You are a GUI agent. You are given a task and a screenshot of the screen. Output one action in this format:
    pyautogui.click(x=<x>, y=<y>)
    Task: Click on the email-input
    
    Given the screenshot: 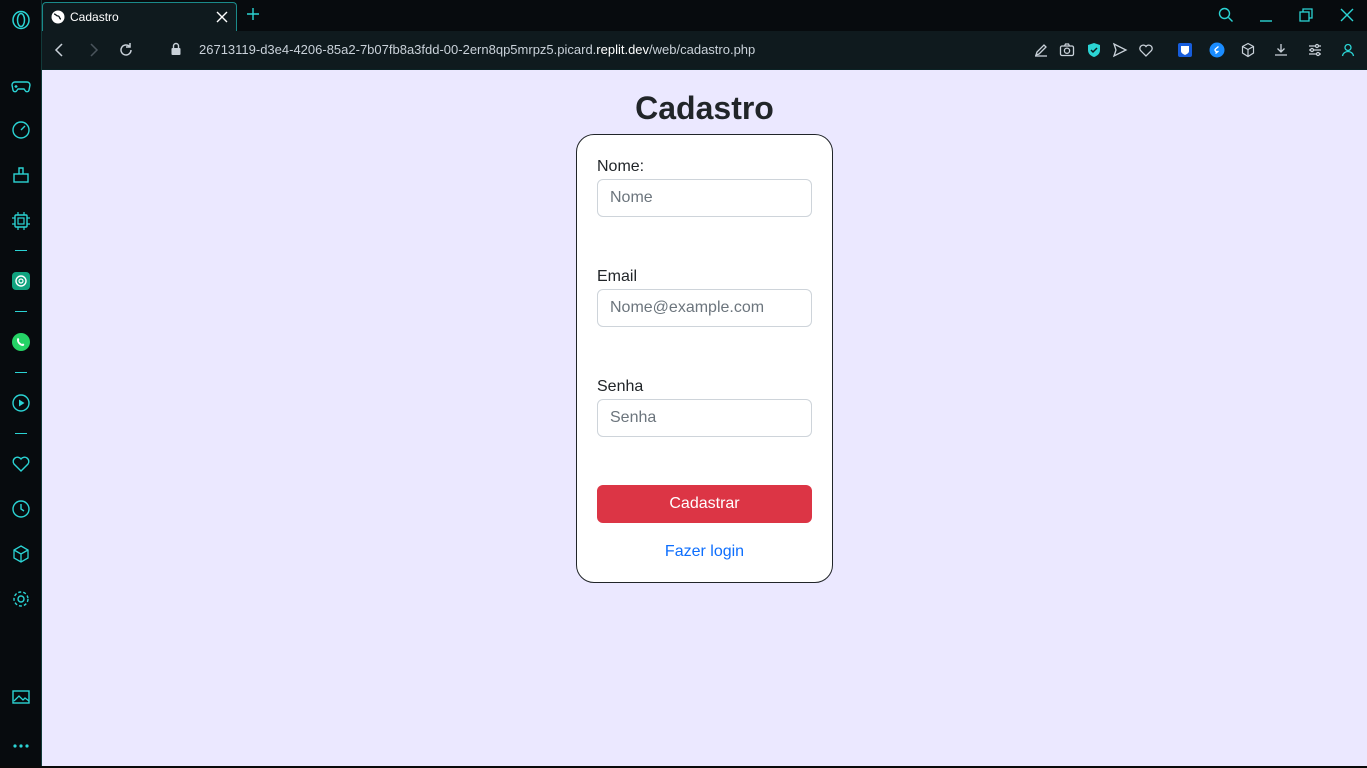 What is the action you would take?
    pyautogui.click(x=704, y=308)
    